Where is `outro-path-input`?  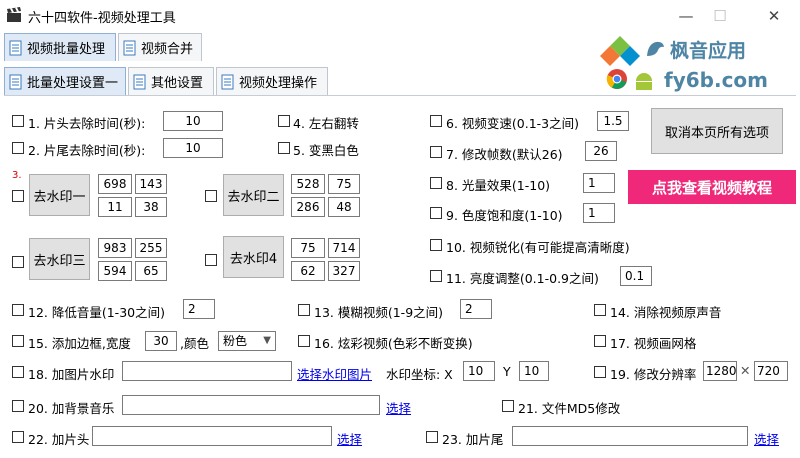
outro-path-input is located at coordinates (630, 436).